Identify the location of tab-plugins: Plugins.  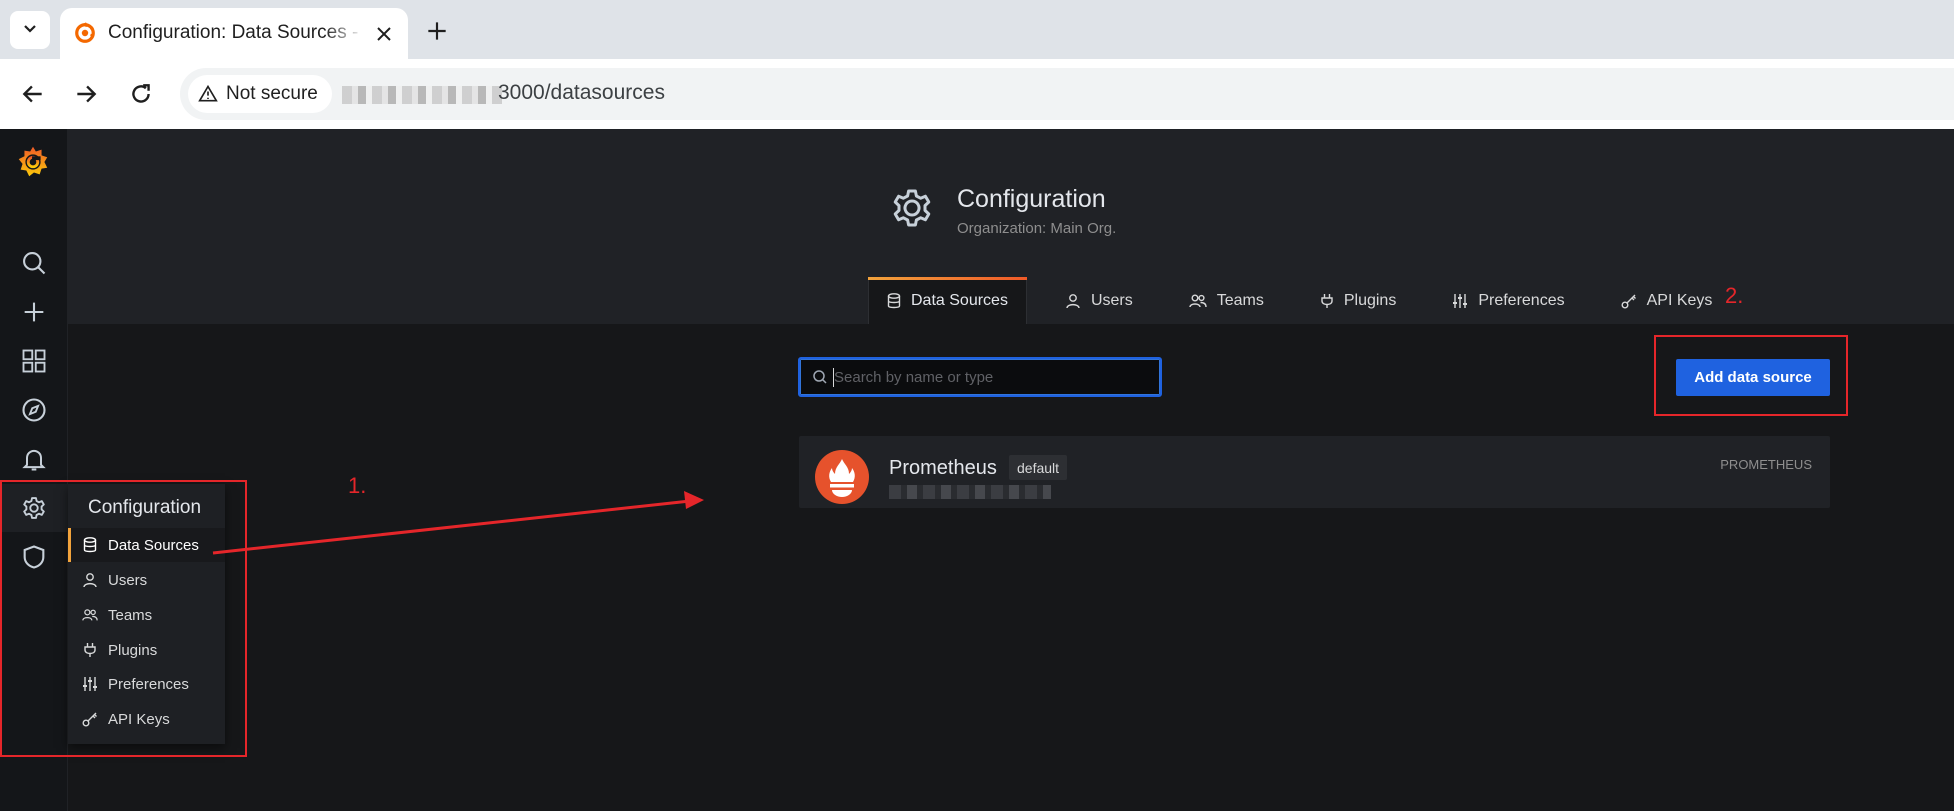
(1358, 300).